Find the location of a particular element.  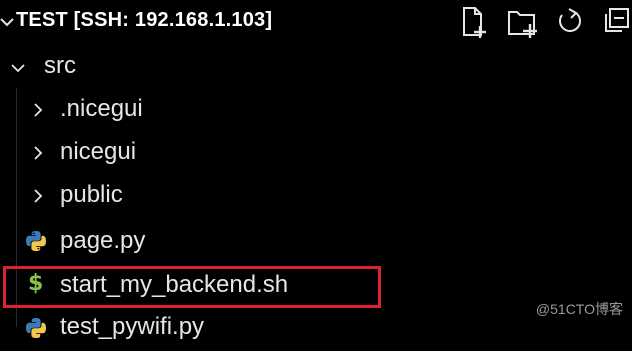

refresh-button is located at coordinates (570, 22).